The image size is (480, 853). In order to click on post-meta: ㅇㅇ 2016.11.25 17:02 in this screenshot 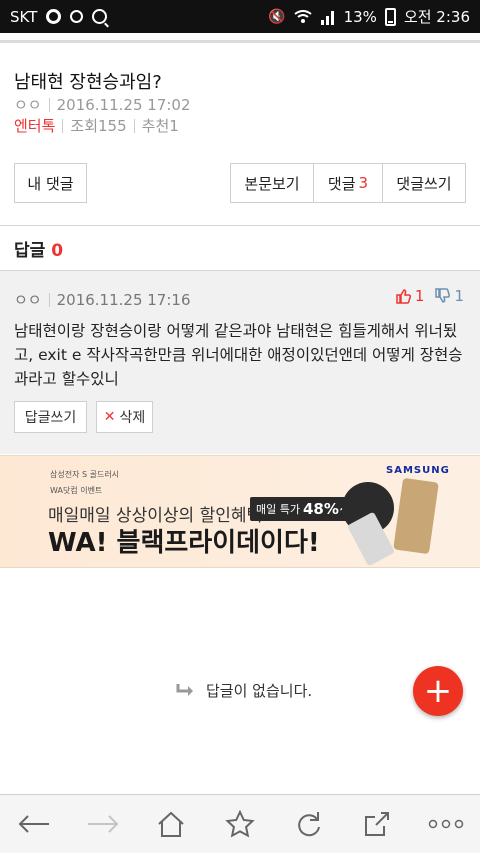, I will do `click(102, 104)`.